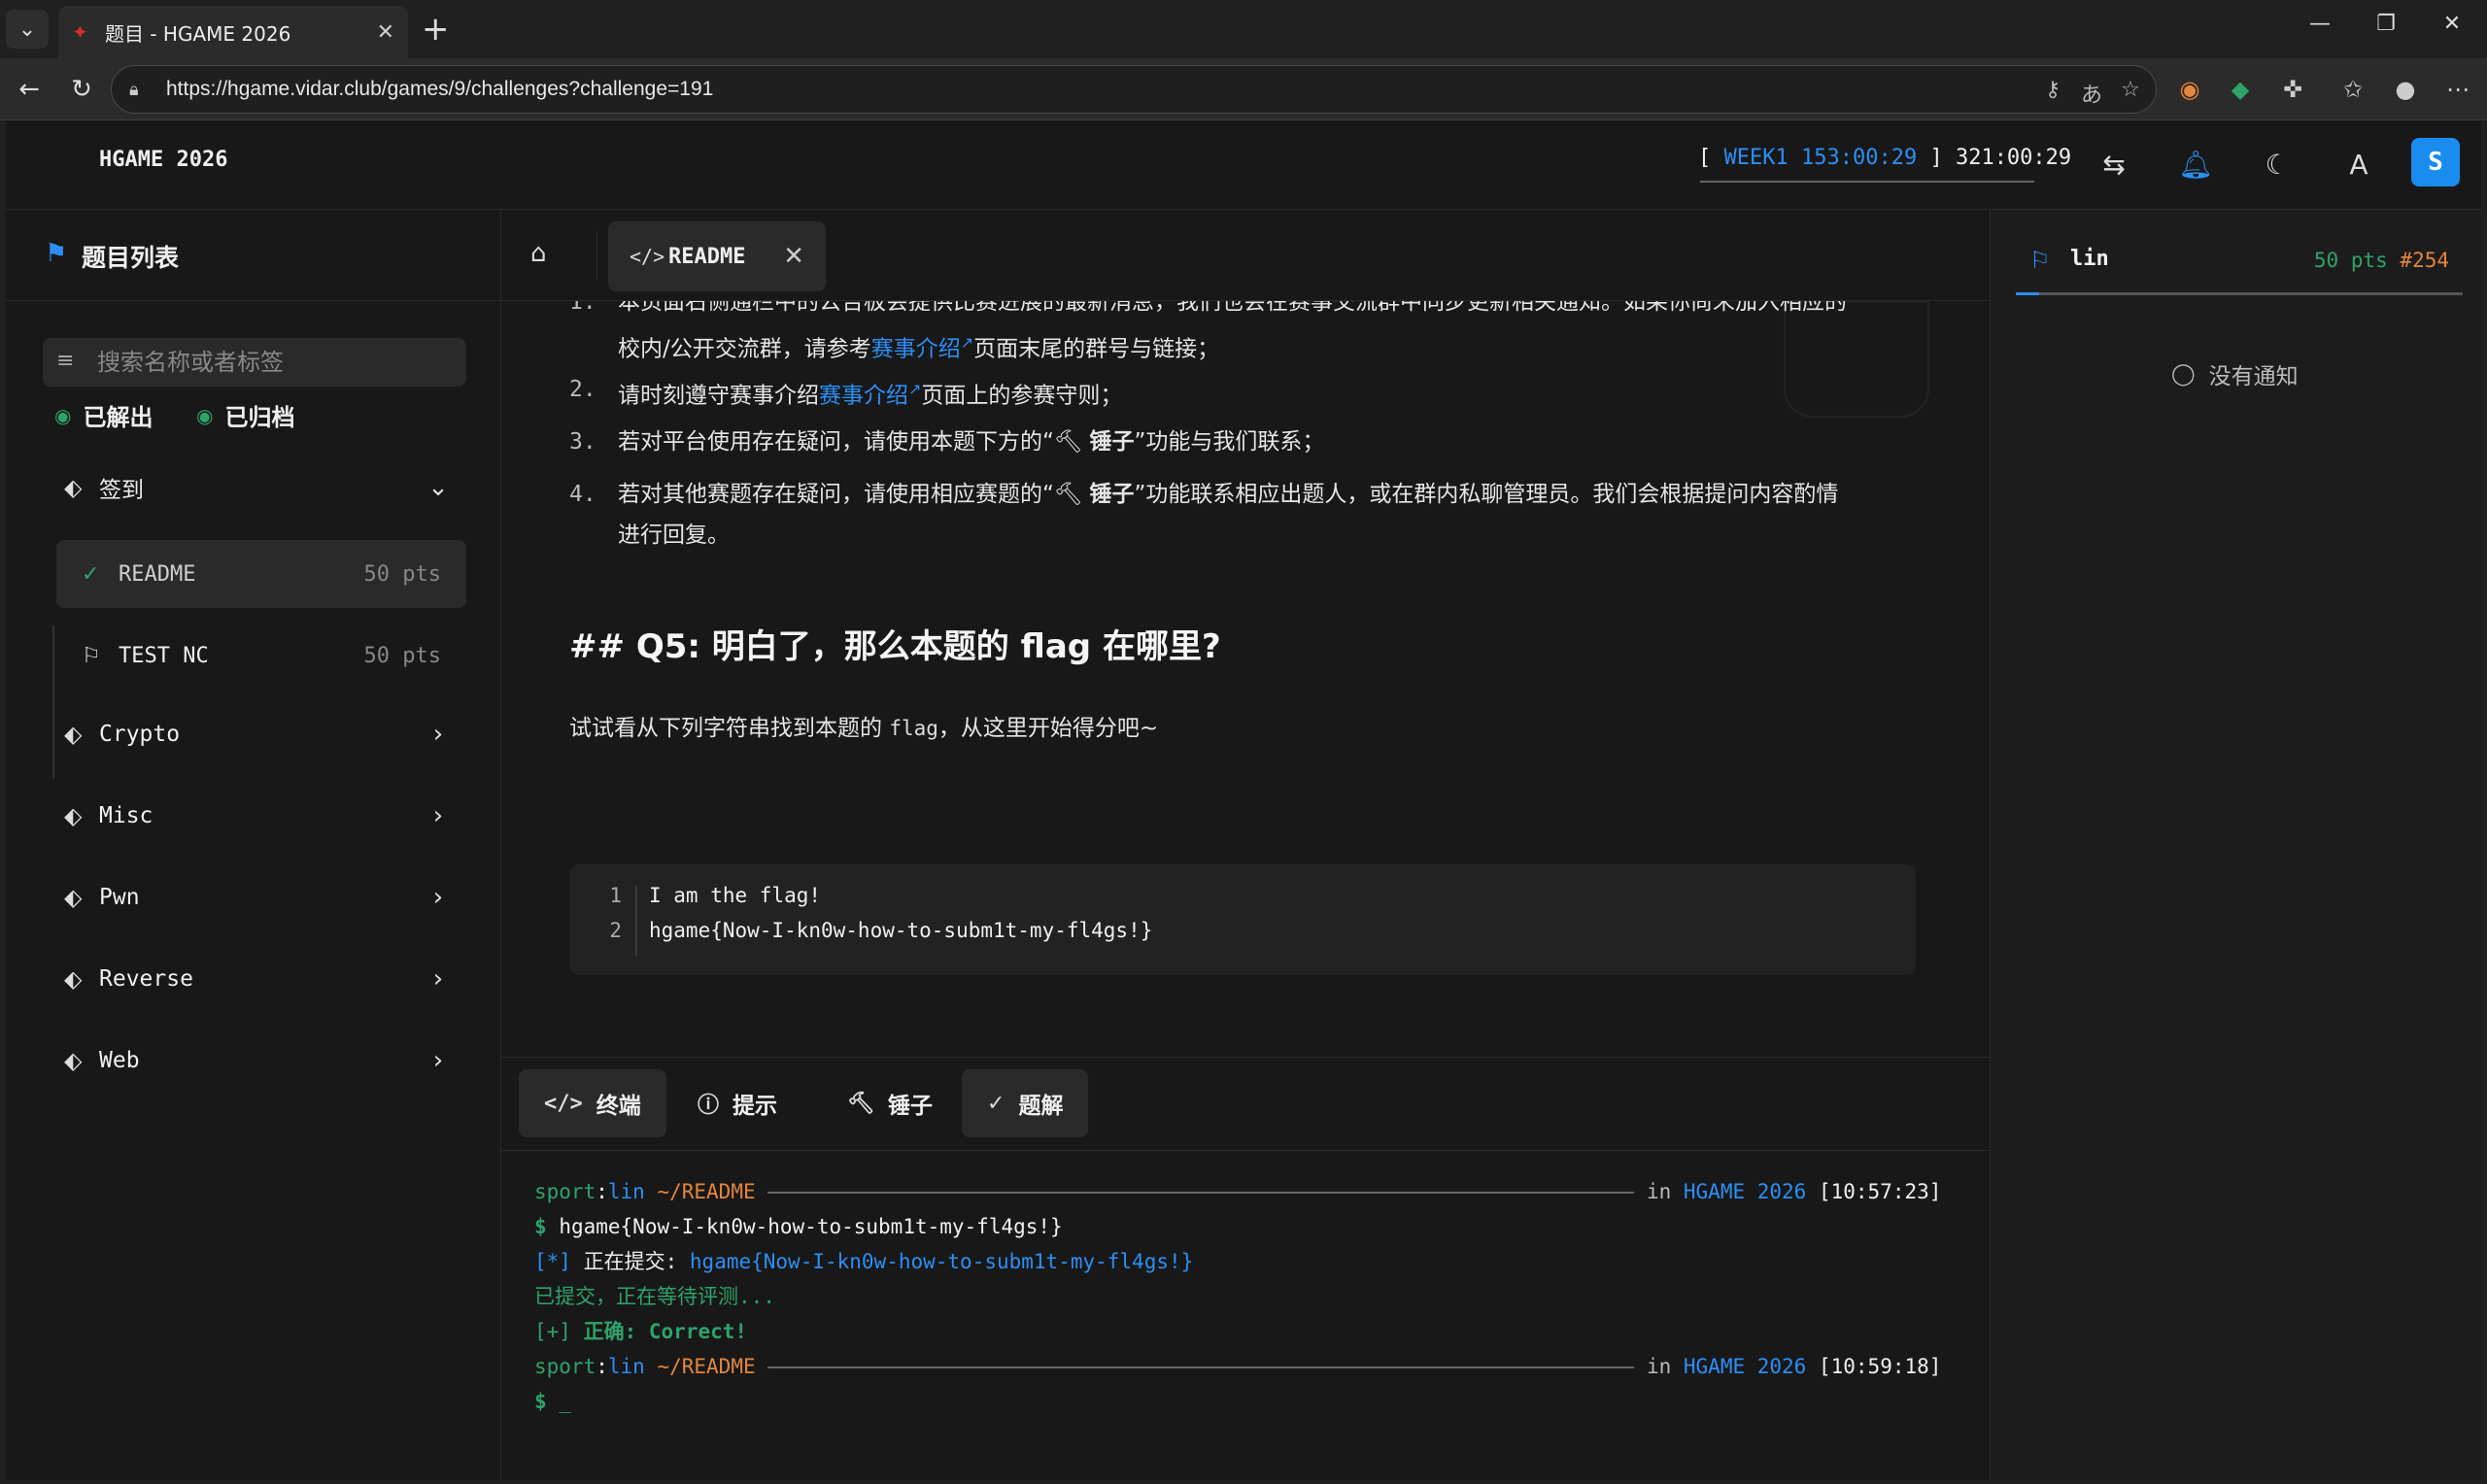 The width and height of the screenshot is (2487, 1484). Describe the element at coordinates (2130, 90) in the screenshot. I see `favorite-star-icon: ☆` at that location.